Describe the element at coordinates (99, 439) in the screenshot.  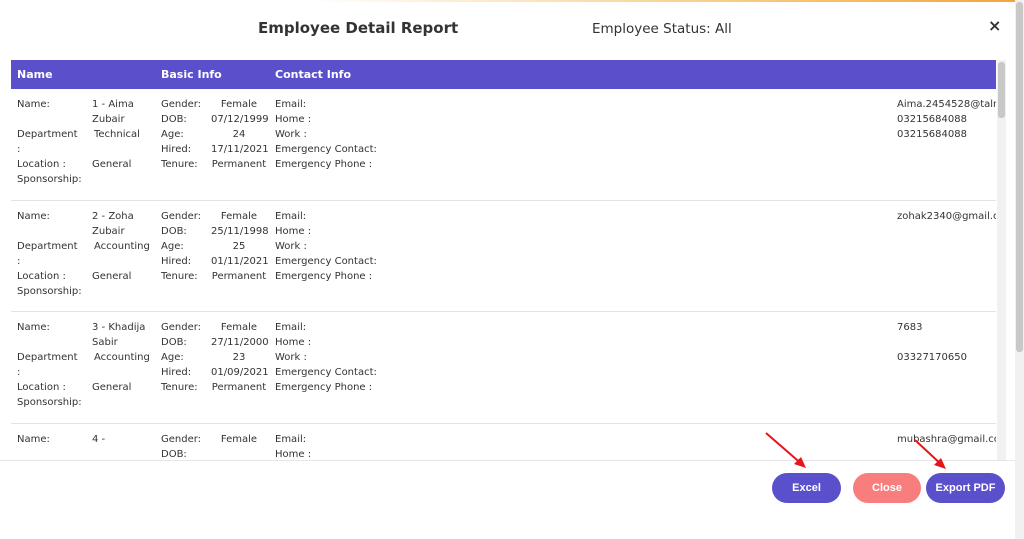
I see `name-value: 4 -` at that location.